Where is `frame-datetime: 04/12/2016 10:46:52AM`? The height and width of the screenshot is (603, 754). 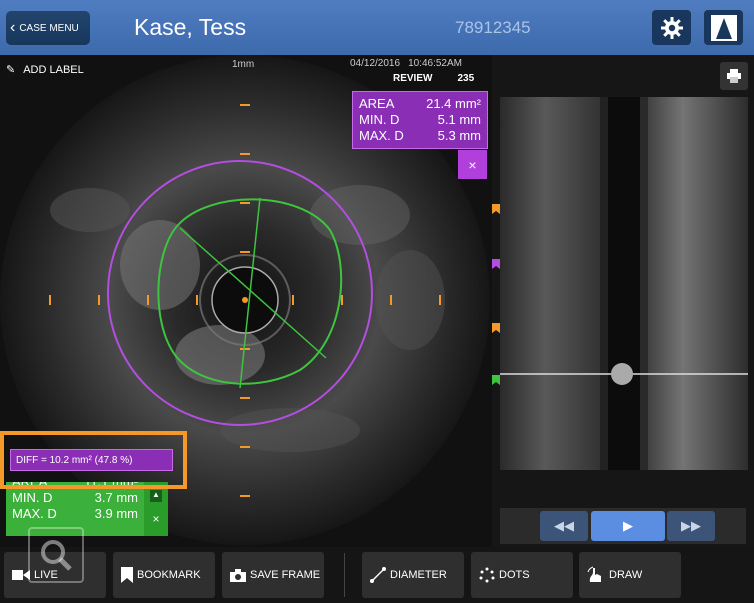 frame-datetime: 04/12/2016 10:46:52AM is located at coordinates (406, 63).